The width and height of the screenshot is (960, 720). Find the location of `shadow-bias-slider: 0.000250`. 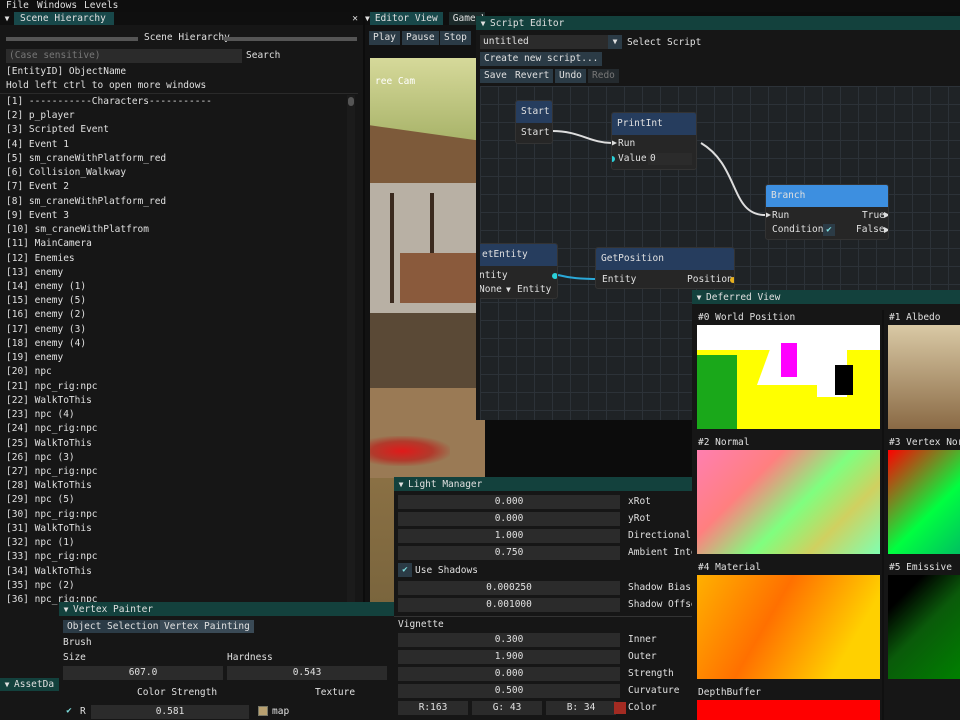

shadow-bias-slider: 0.000250 is located at coordinates (509, 588).